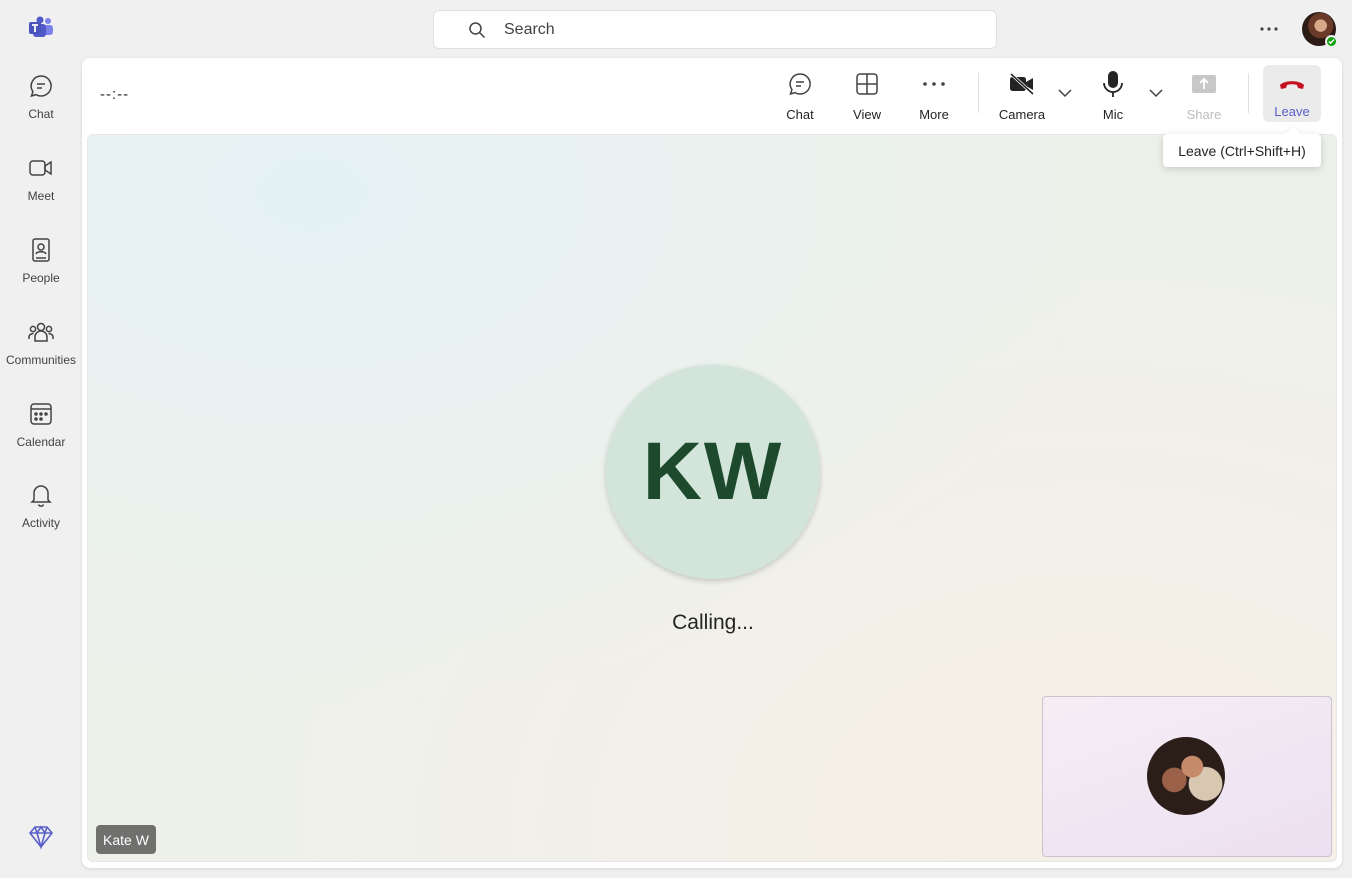 This screenshot has height=878, width=1352. I want to click on grid-view-icon, so click(867, 84).